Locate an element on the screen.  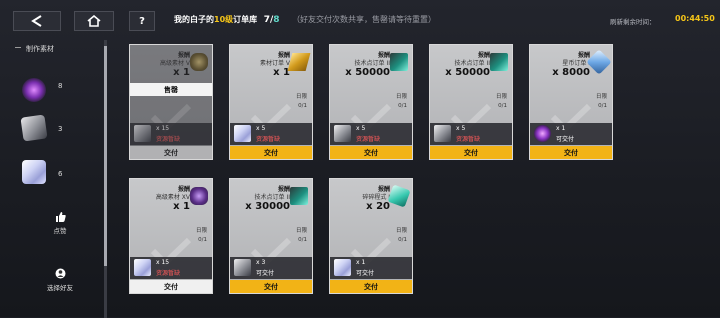
purple-orb-icon is located at coordinates (542, 133).